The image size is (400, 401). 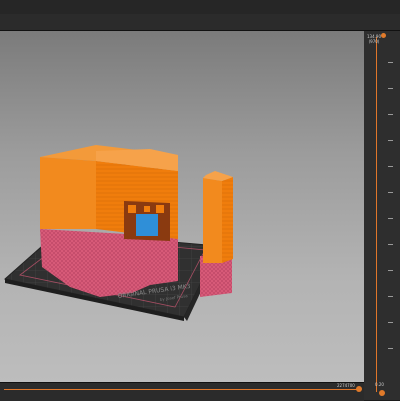 I want to click on vertical-slider-track, so click(x=376, y=214).